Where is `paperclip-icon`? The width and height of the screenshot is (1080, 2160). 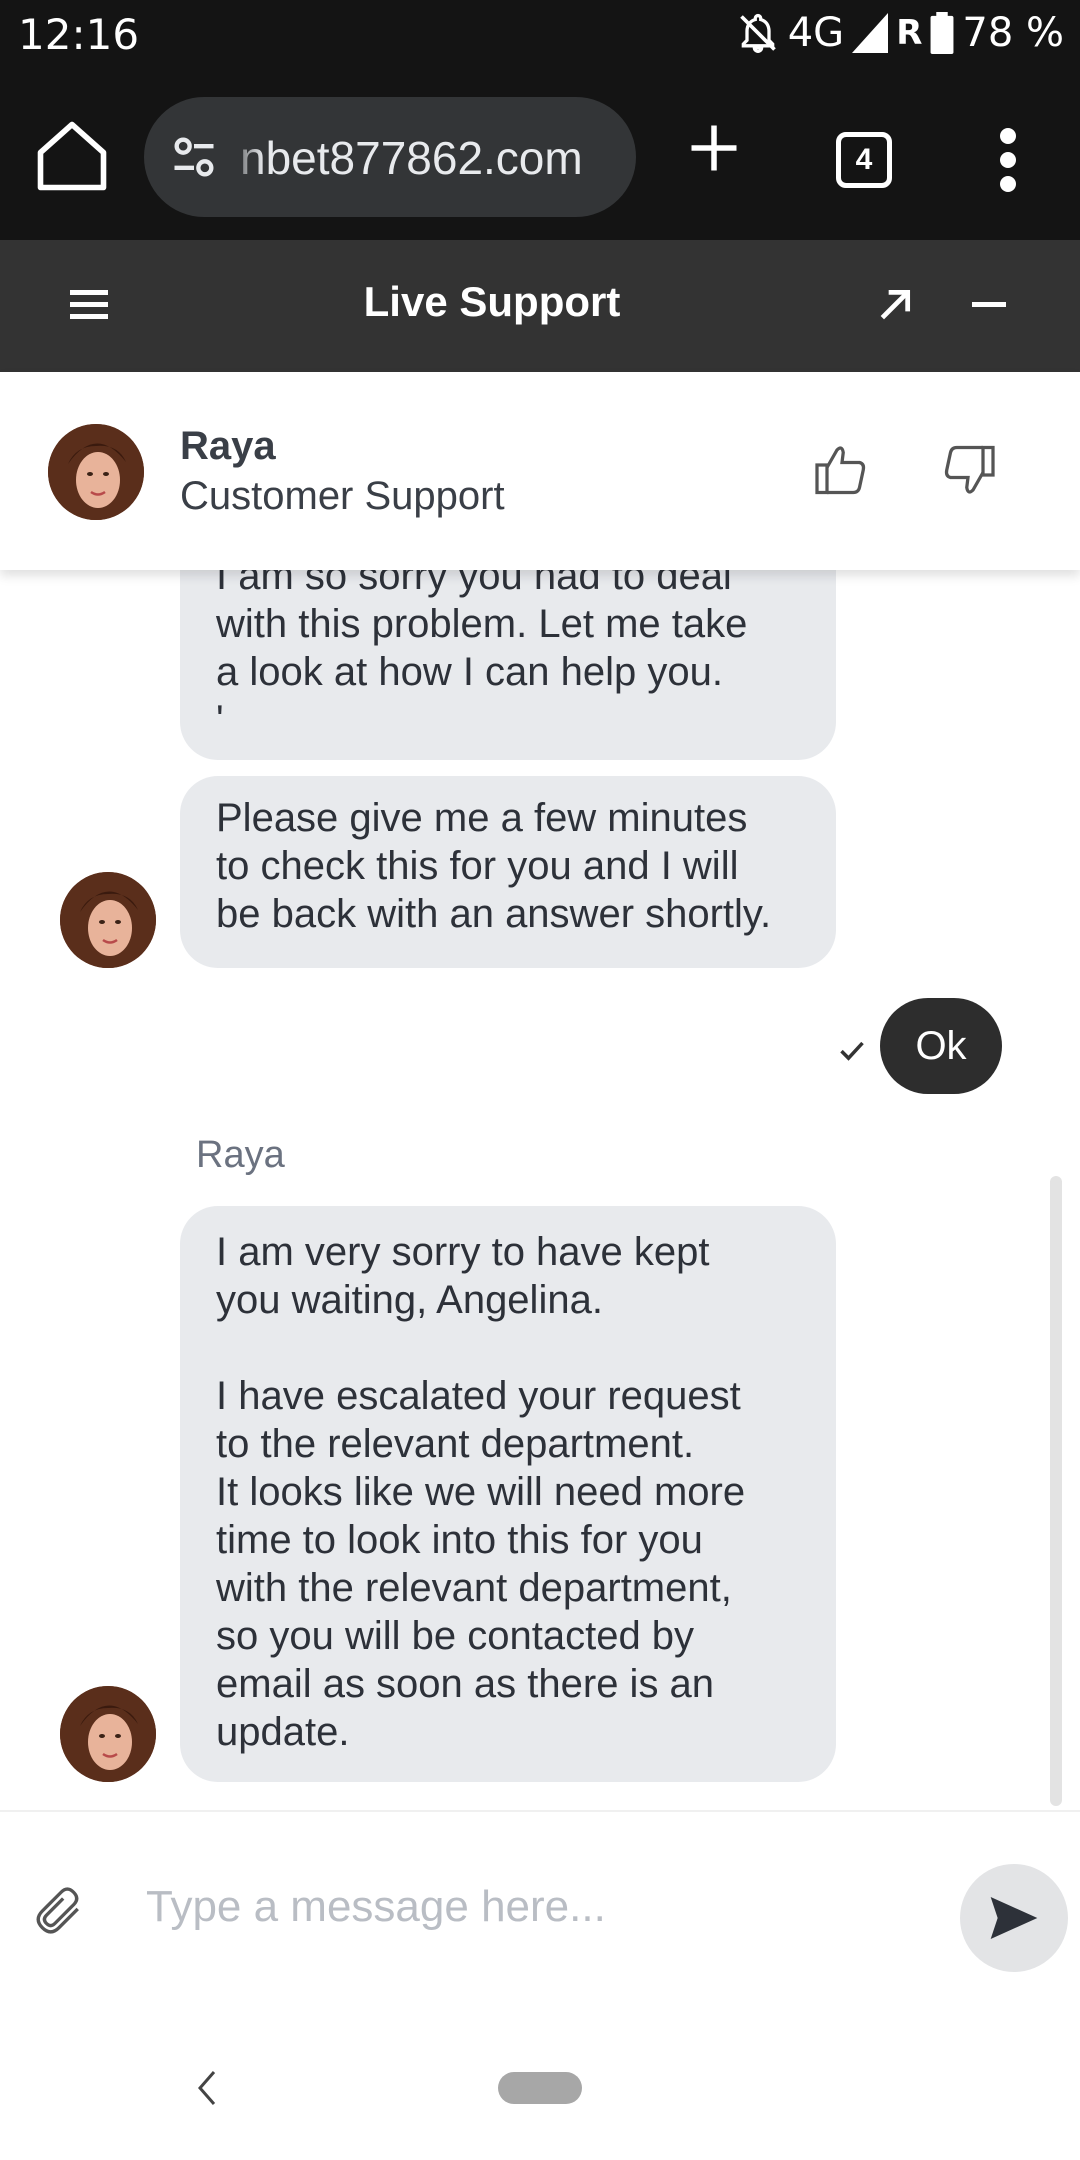
paperclip-icon is located at coordinates (57, 1910).